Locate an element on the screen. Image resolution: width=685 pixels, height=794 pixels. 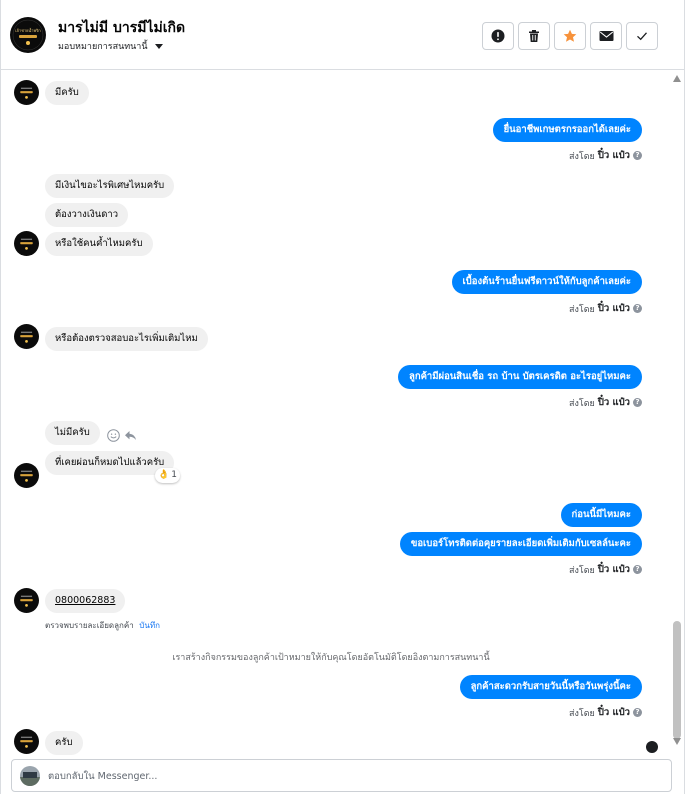
email-button is located at coordinates (606, 36).